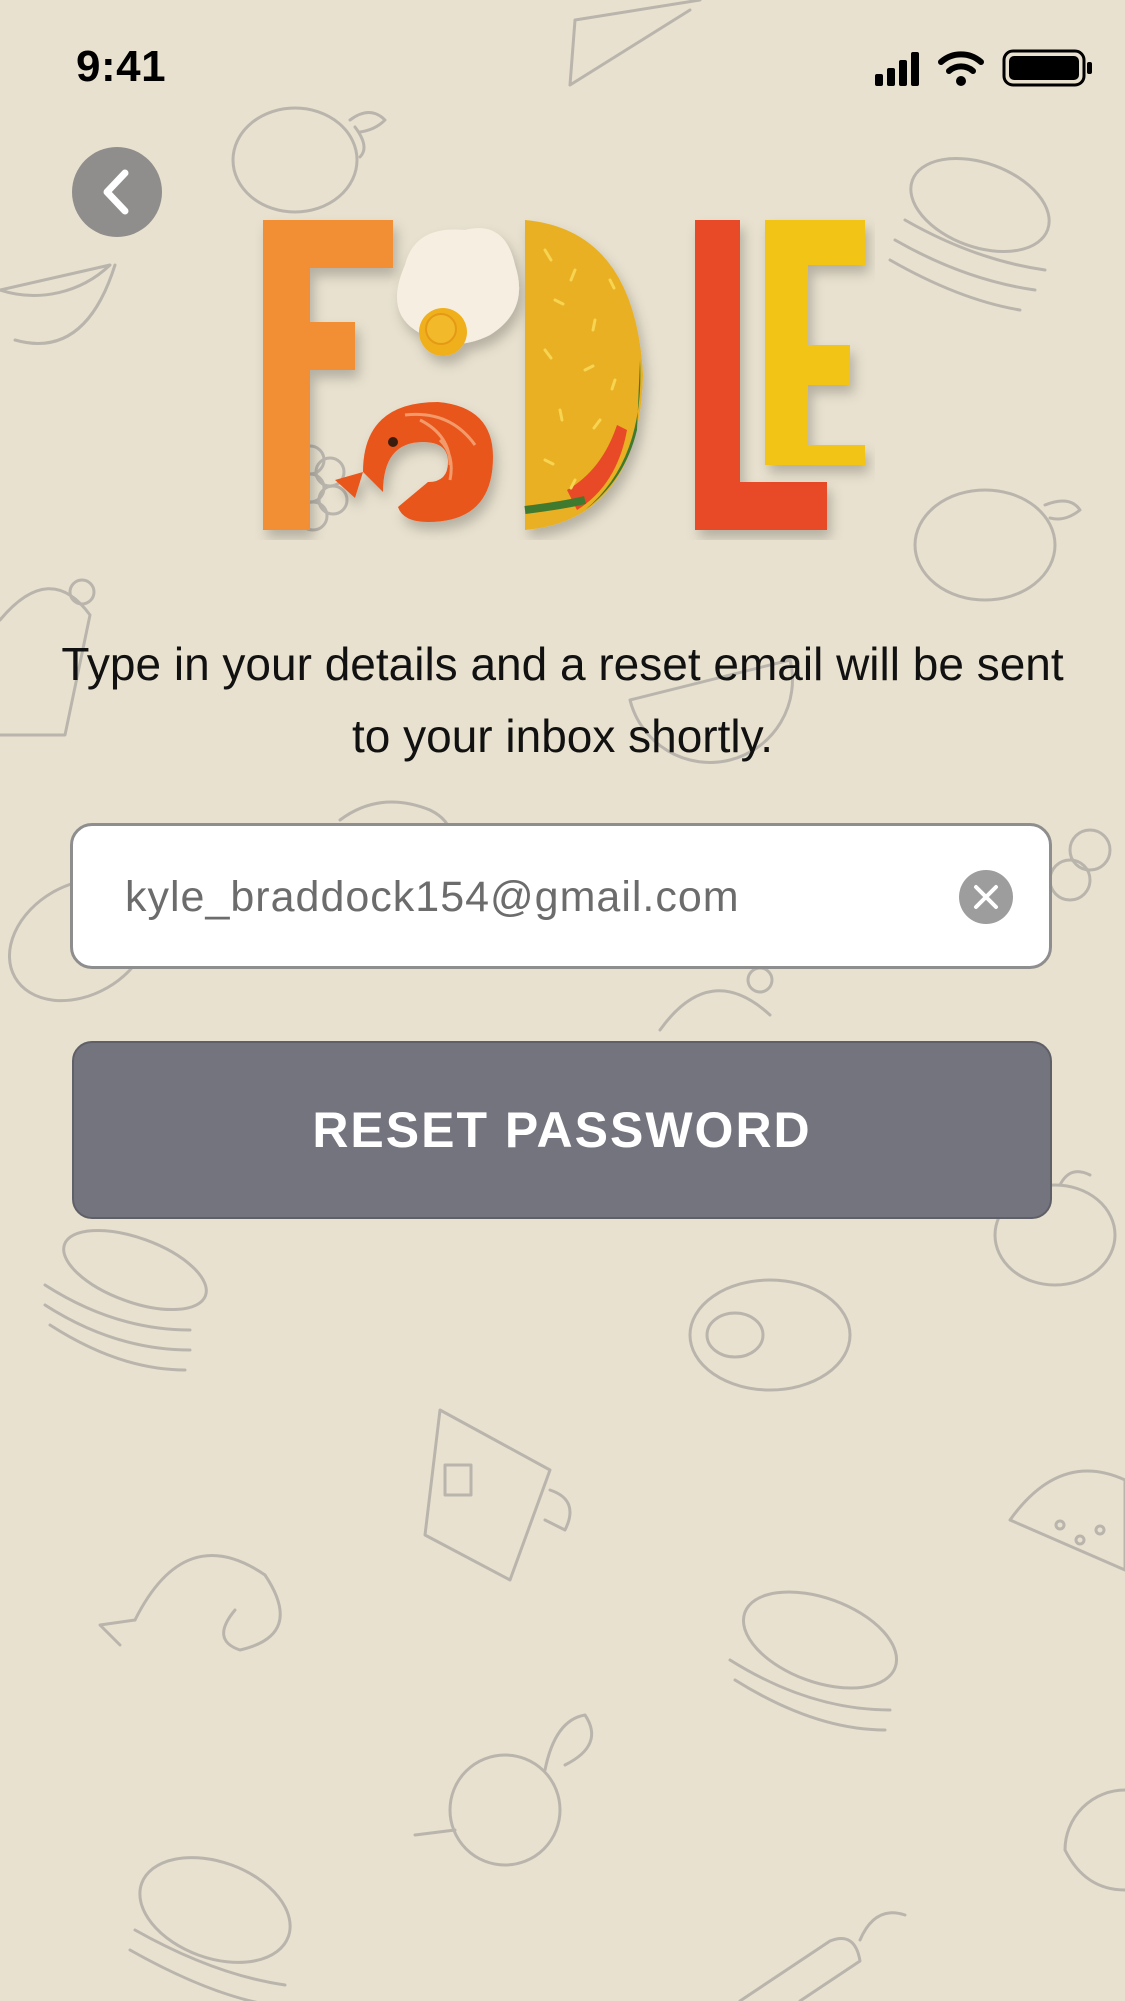  What do you see at coordinates (562, 65) in the screenshot?
I see `status-bar: 9:41` at bounding box center [562, 65].